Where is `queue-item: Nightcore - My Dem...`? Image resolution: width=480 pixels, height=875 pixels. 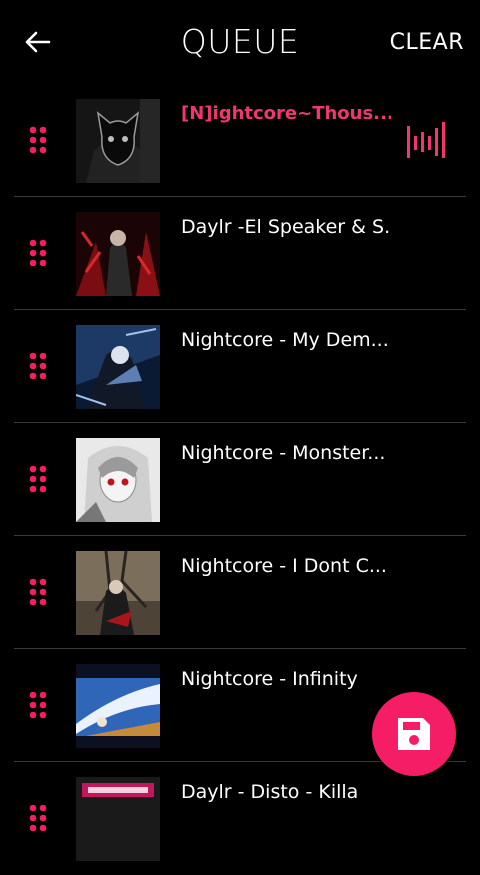 queue-item: Nightcore - My Dem... is located at coordinates (240, 366).